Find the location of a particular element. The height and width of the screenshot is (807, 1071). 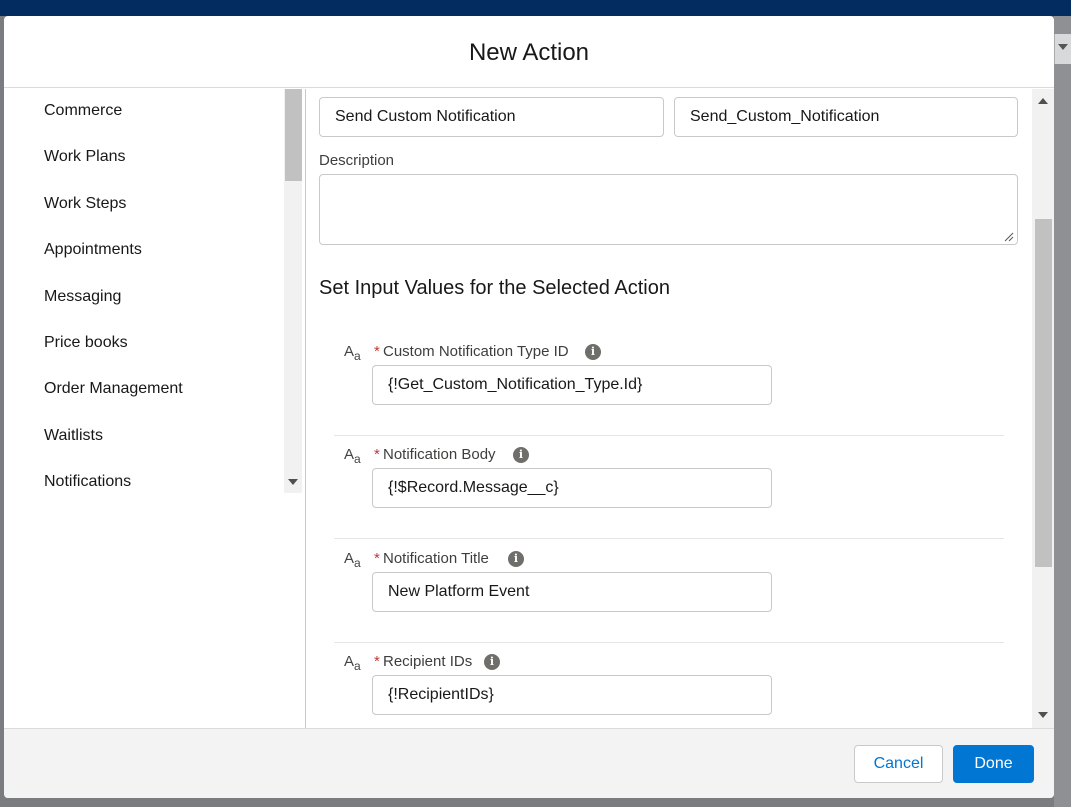

form-scrollbar is located at coordinates (1043, 408).